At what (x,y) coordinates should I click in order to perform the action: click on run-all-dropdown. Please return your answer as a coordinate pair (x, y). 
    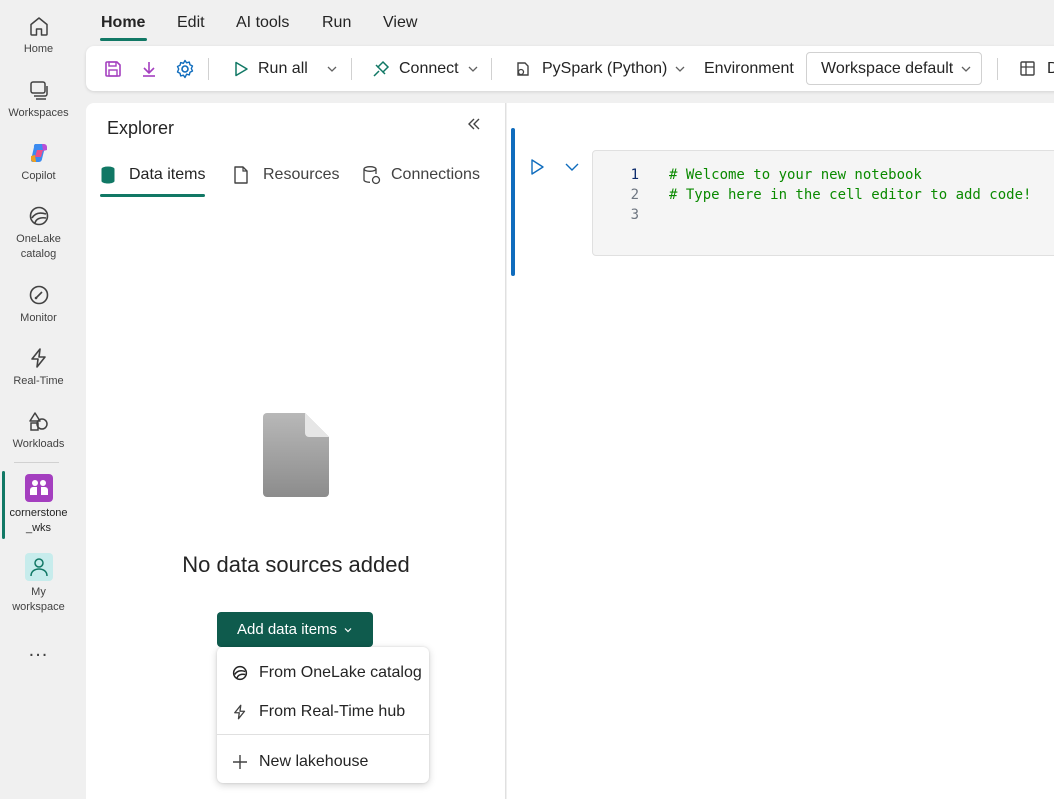
    Looking at the image, I should click on (332, 68).